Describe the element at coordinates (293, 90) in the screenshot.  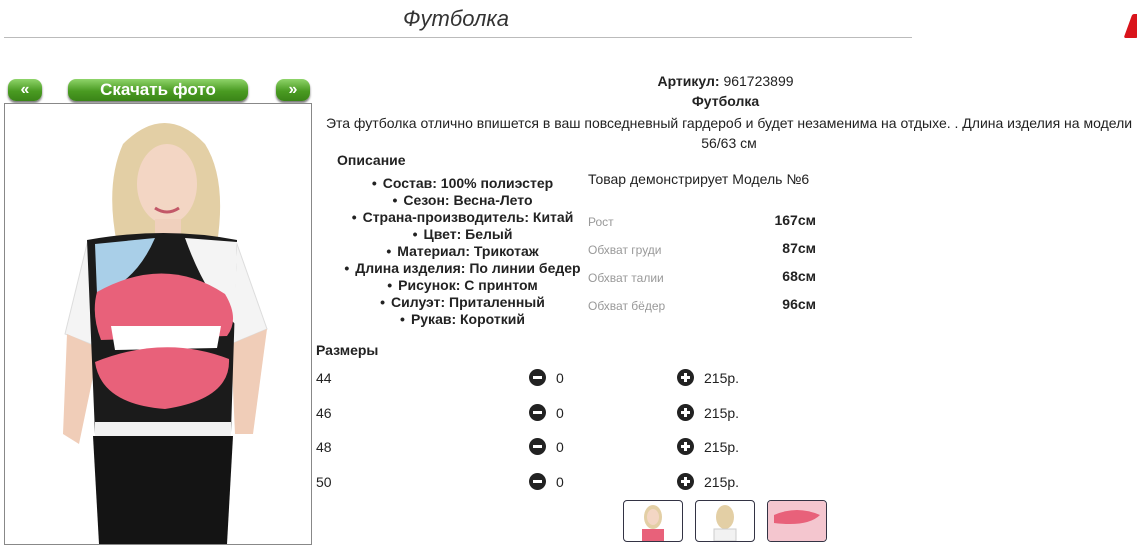
I see `next-photo-button: »` at that location.